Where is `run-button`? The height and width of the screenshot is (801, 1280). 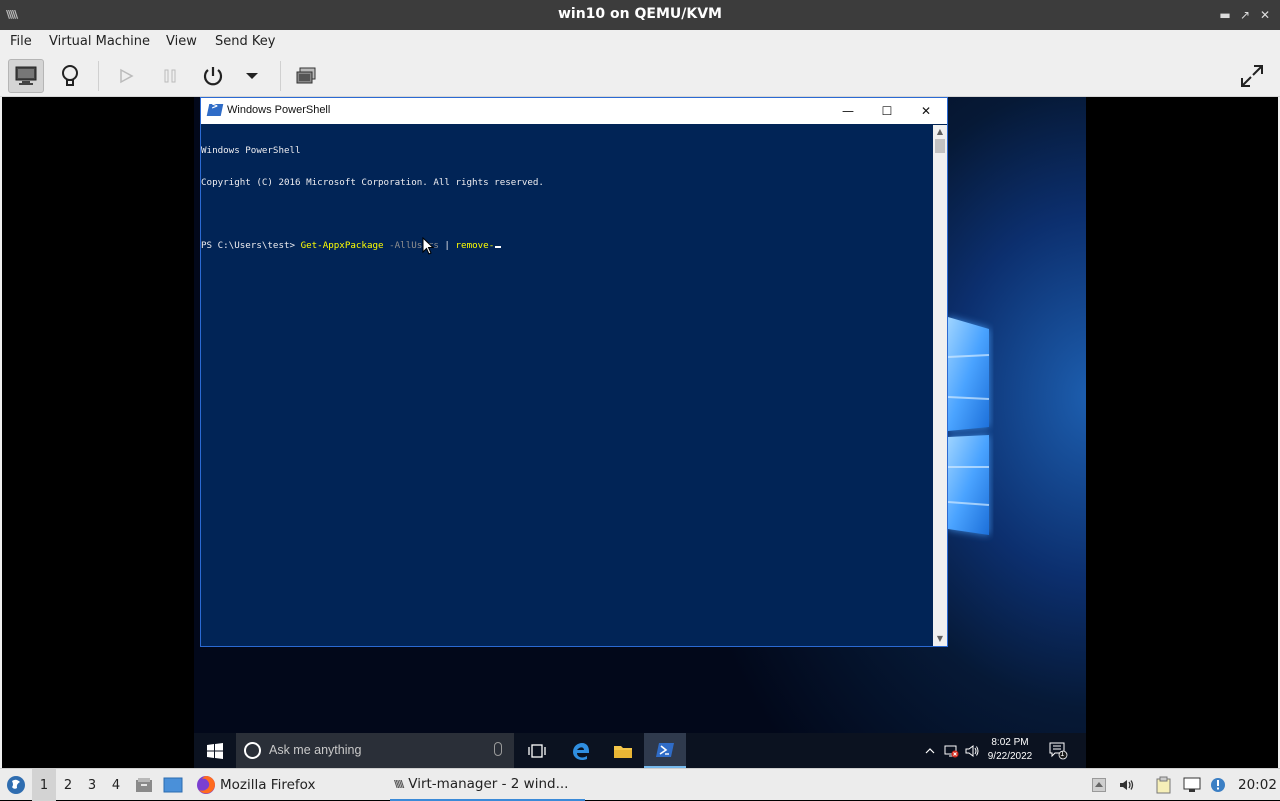 run-button is located at coordinates (126, 76).